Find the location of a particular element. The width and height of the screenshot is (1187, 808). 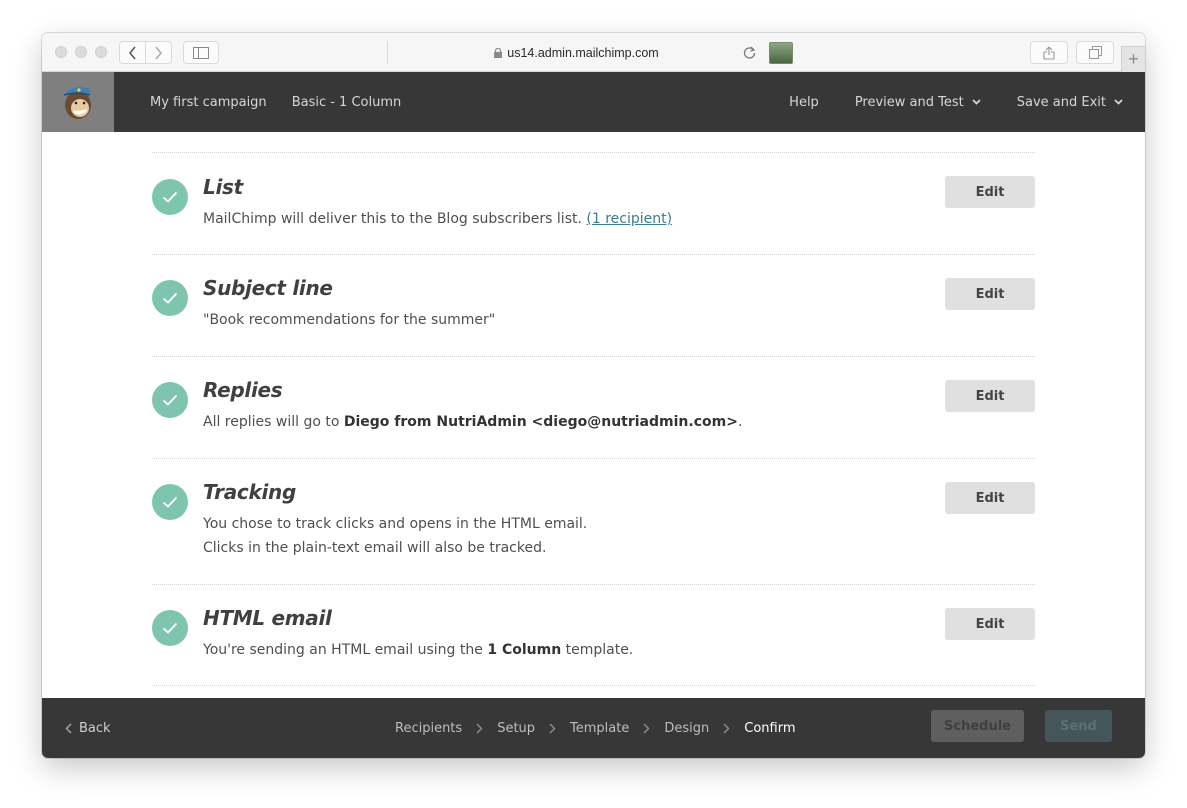

extension-icon is located at coordinates (781, 53).